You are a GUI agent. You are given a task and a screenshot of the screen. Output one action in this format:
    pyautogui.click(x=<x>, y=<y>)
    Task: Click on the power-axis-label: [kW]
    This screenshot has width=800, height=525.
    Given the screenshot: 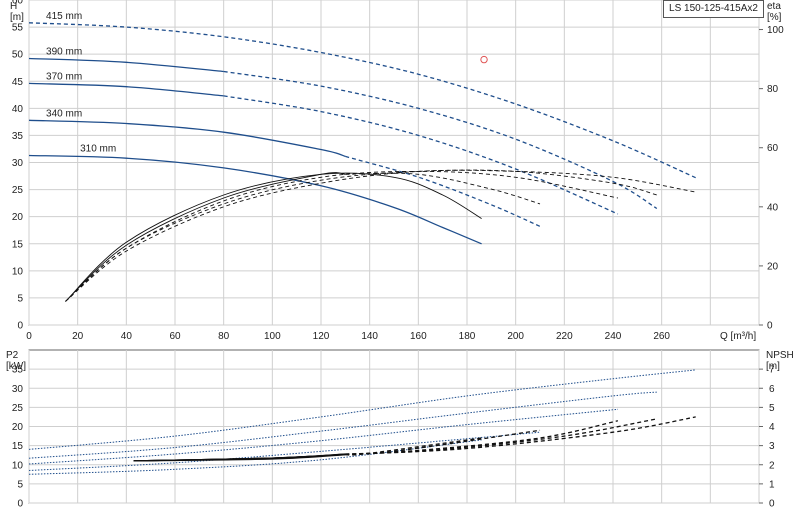 What is the action you would take?
    pyautogui.click(x=16, y=366)
    